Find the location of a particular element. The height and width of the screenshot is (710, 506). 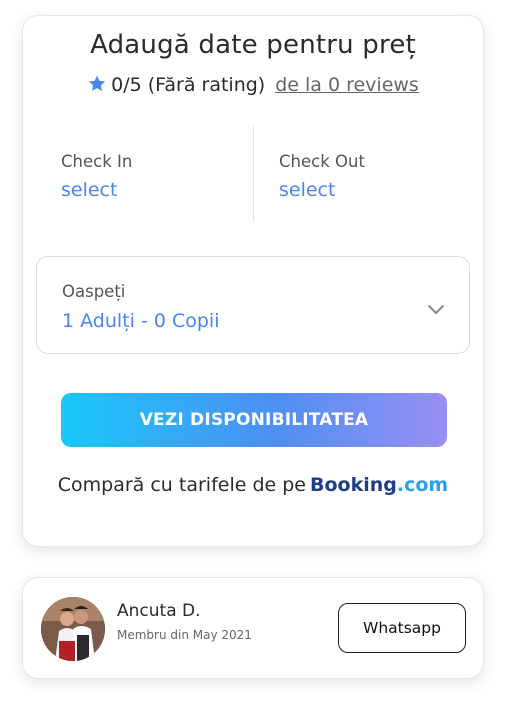

host-name: Ancuta D. is located at coordinates (159, 611).